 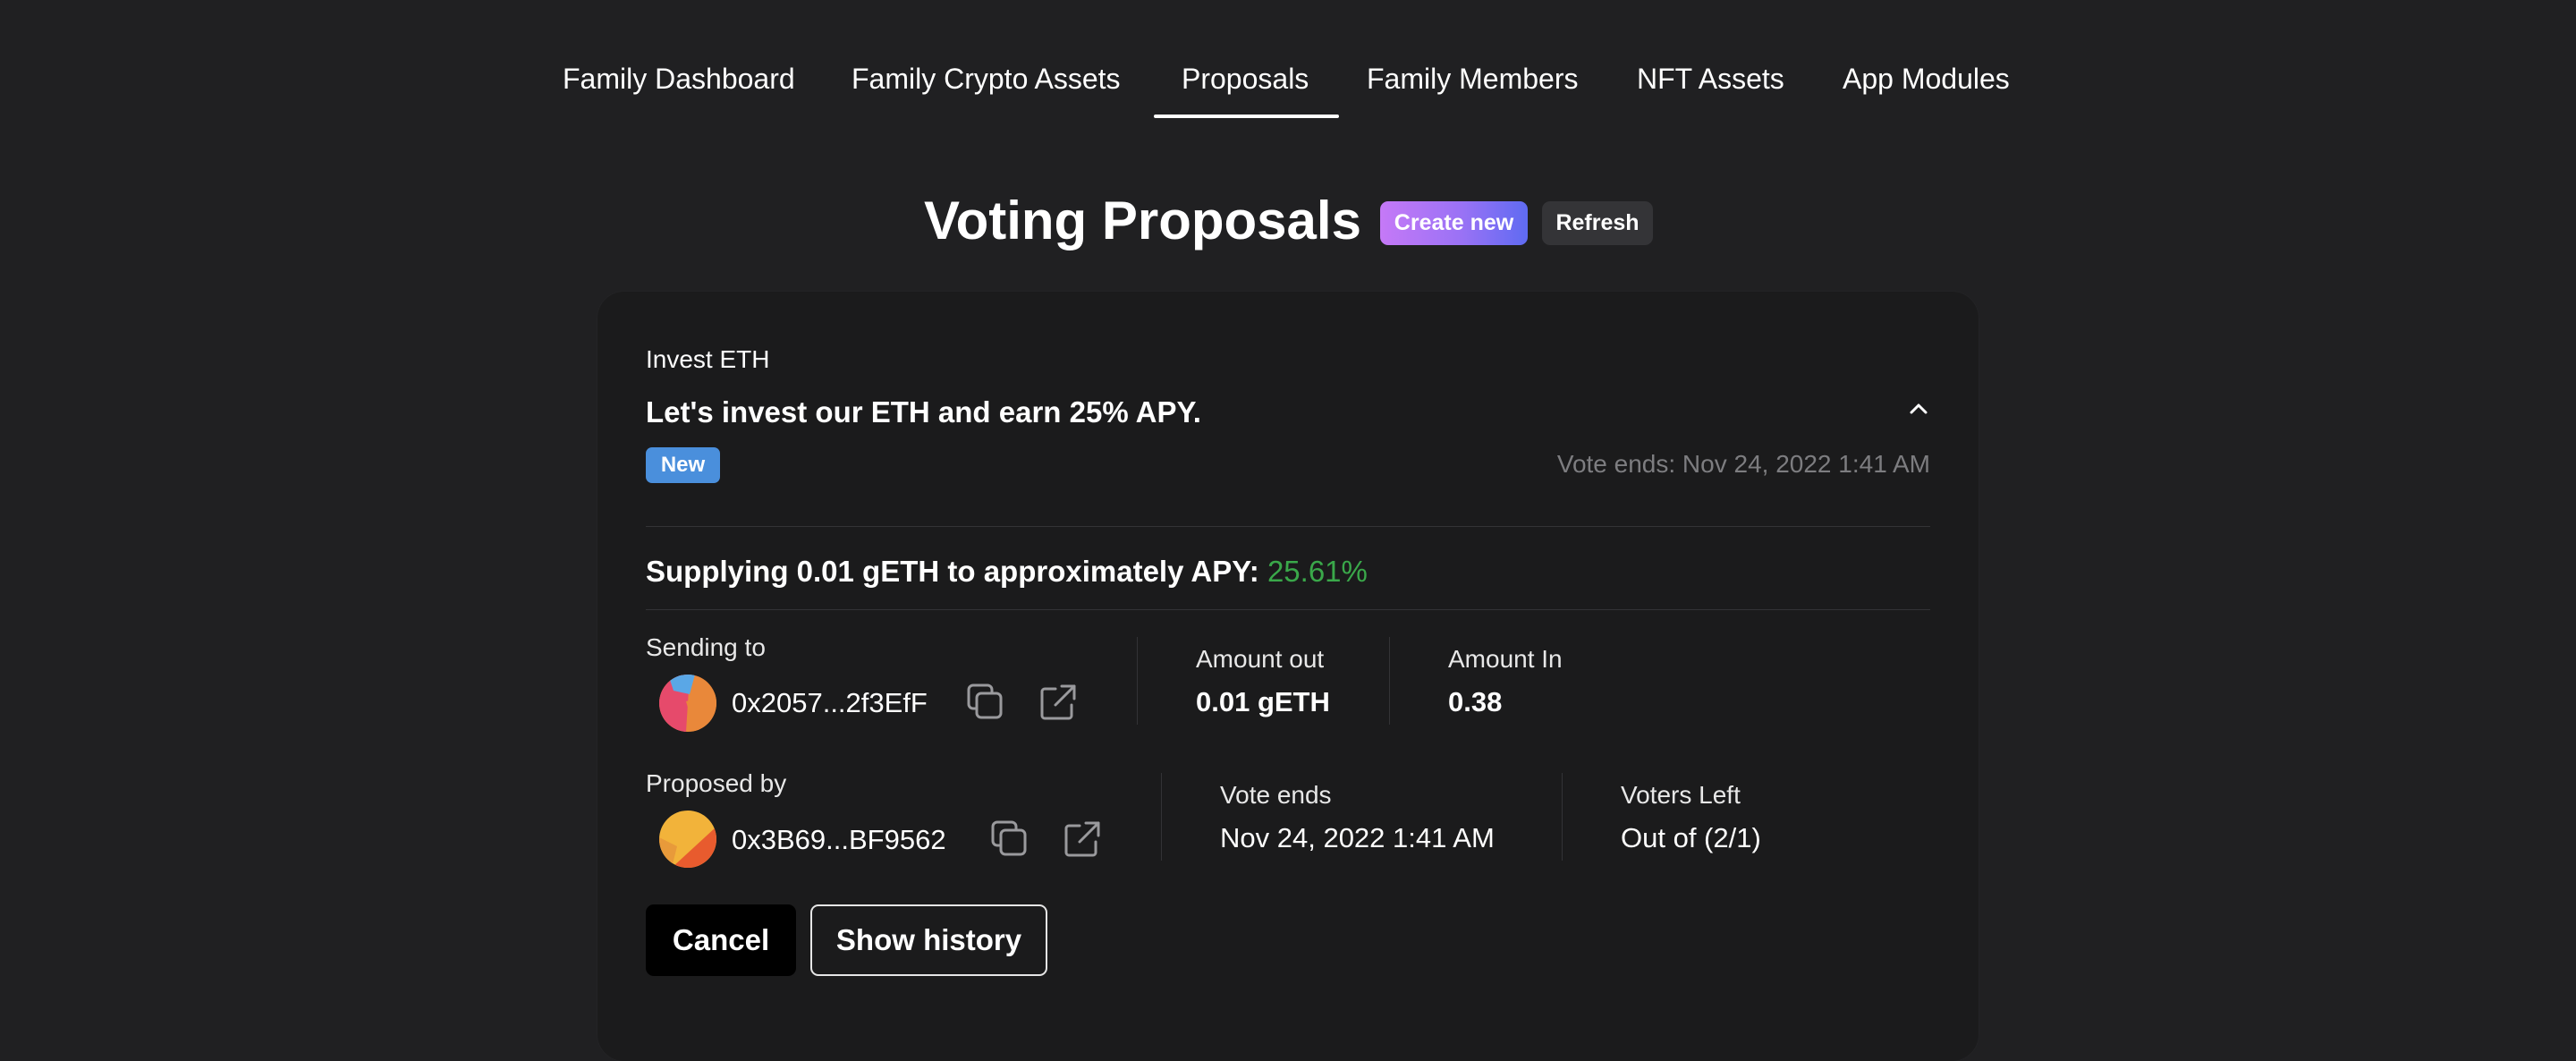 What do you see at coordinates (1505, 659) in the screenshot?
I see `amount-in-label: Amount In` at bounding box center [1505, 659].